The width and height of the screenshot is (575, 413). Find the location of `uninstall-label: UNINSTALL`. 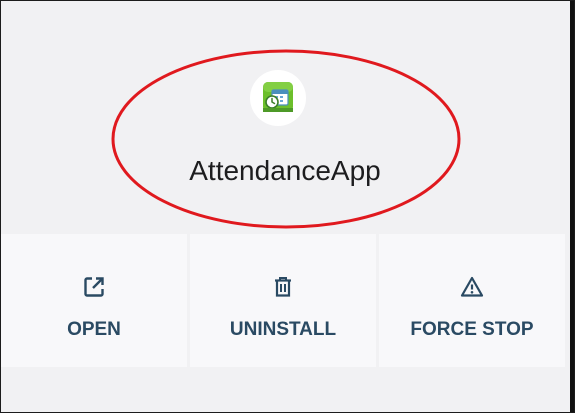

uninstall-label: UNINSTALL is located at coordinates (283, 329).